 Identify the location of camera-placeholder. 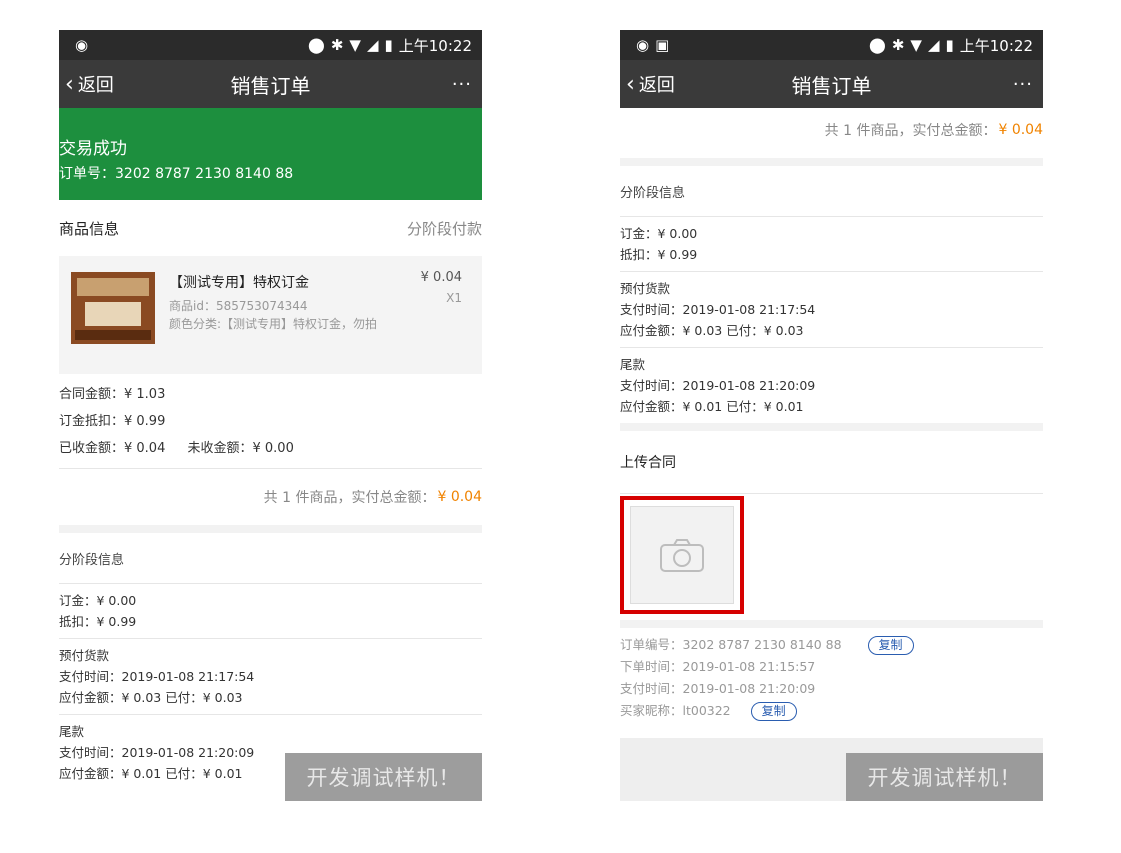
(682, 555).